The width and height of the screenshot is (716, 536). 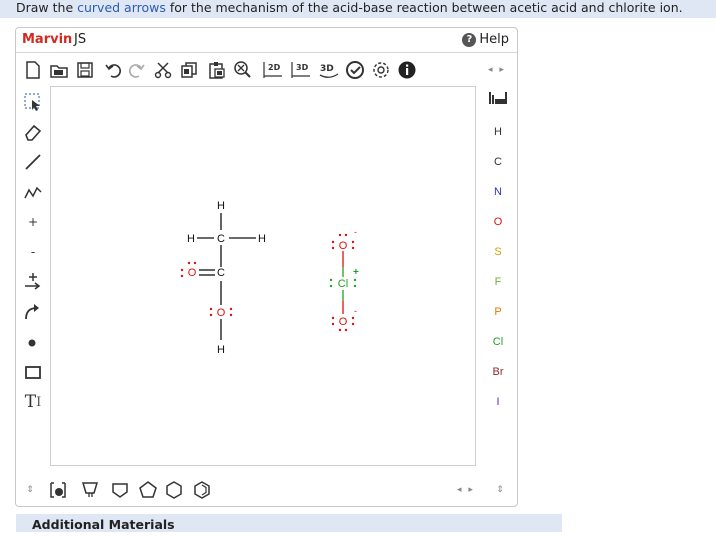 I want to click on marvin-brand: Marvin, so click(x=47, y=39).